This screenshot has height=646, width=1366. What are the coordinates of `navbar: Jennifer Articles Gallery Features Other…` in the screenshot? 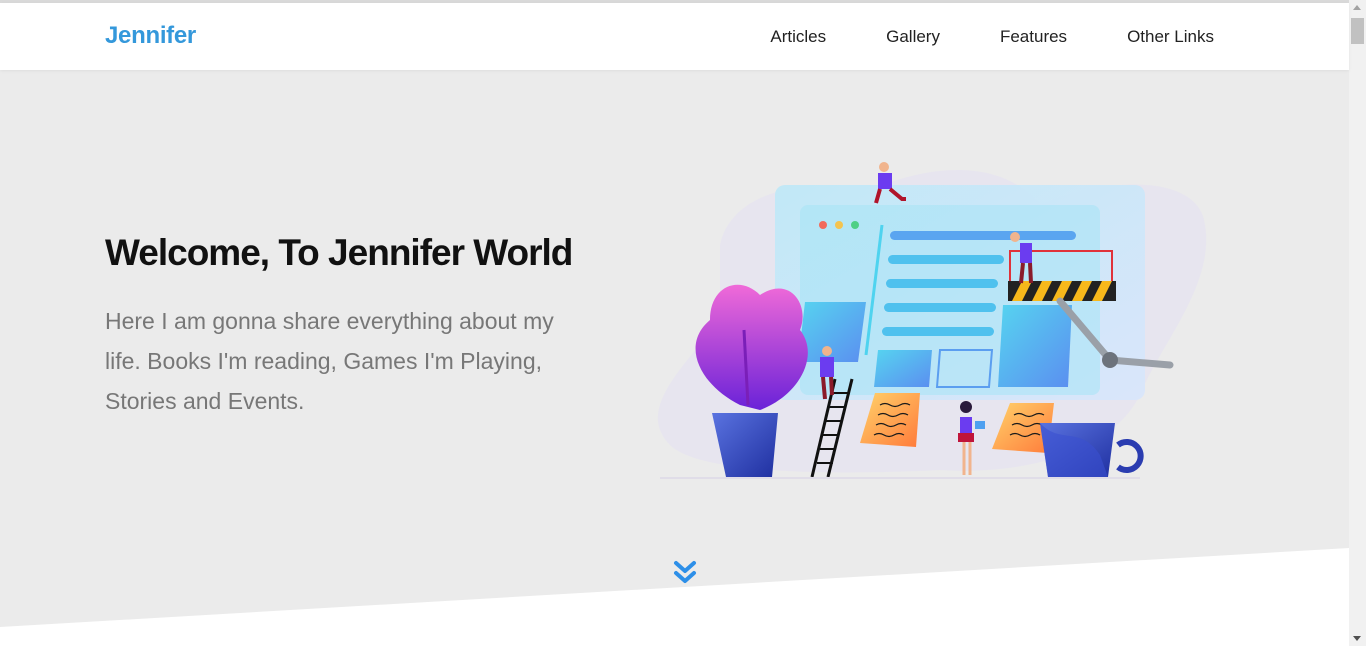 It's located at (674, 36).